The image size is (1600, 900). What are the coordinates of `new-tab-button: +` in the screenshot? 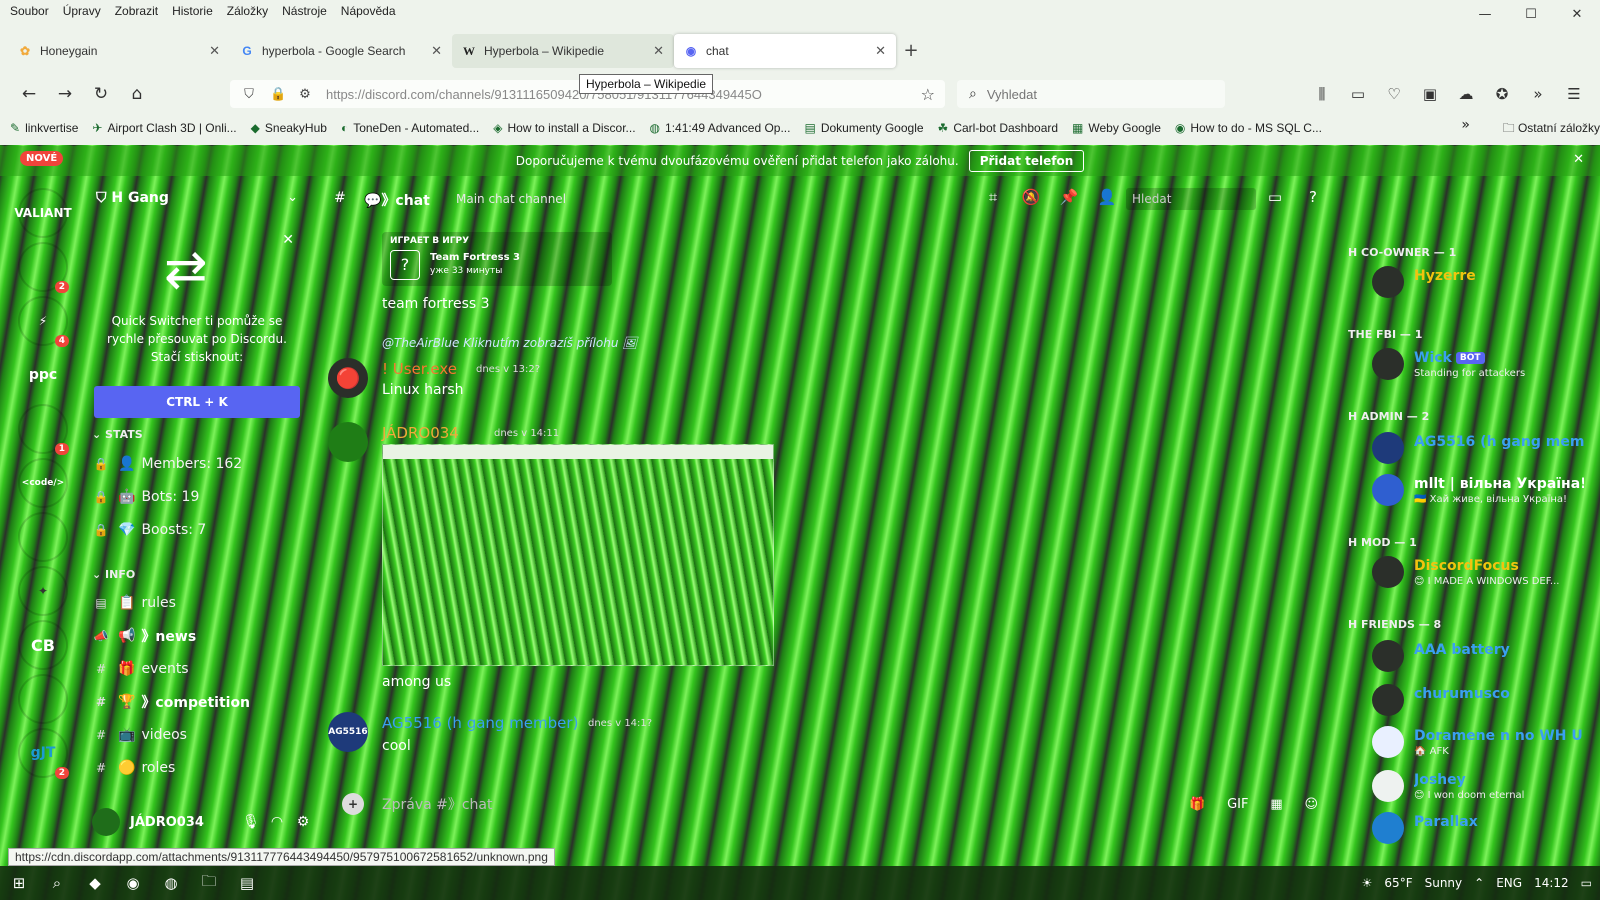 It's located at (911, 51).